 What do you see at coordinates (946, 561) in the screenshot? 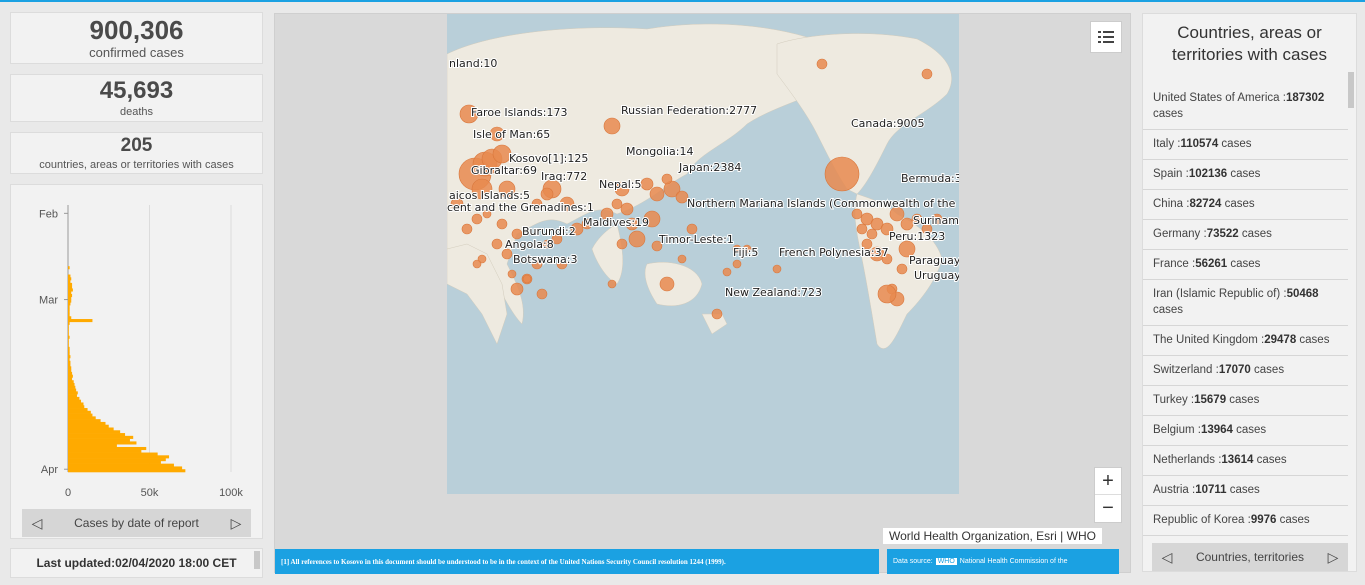
I see `data-source-who-link: WHO` at bounding box center [946, 561].